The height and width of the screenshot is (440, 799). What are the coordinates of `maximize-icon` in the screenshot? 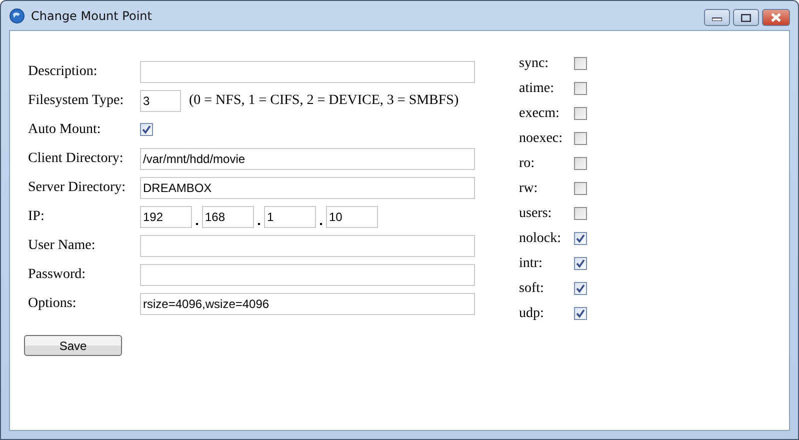 It's located at (746, 18).